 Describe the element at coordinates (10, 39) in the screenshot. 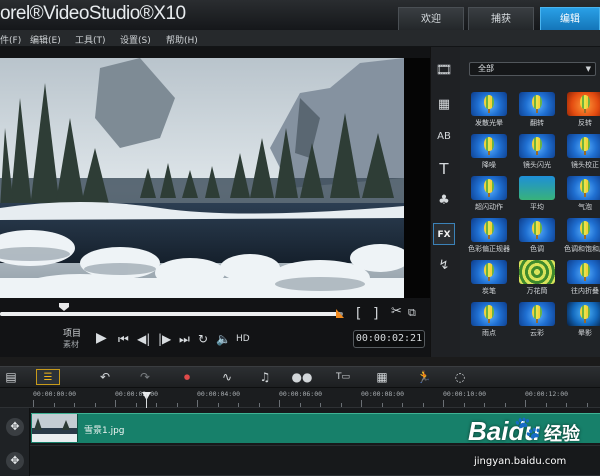

I see `menu-file: 件(F)` at that location.